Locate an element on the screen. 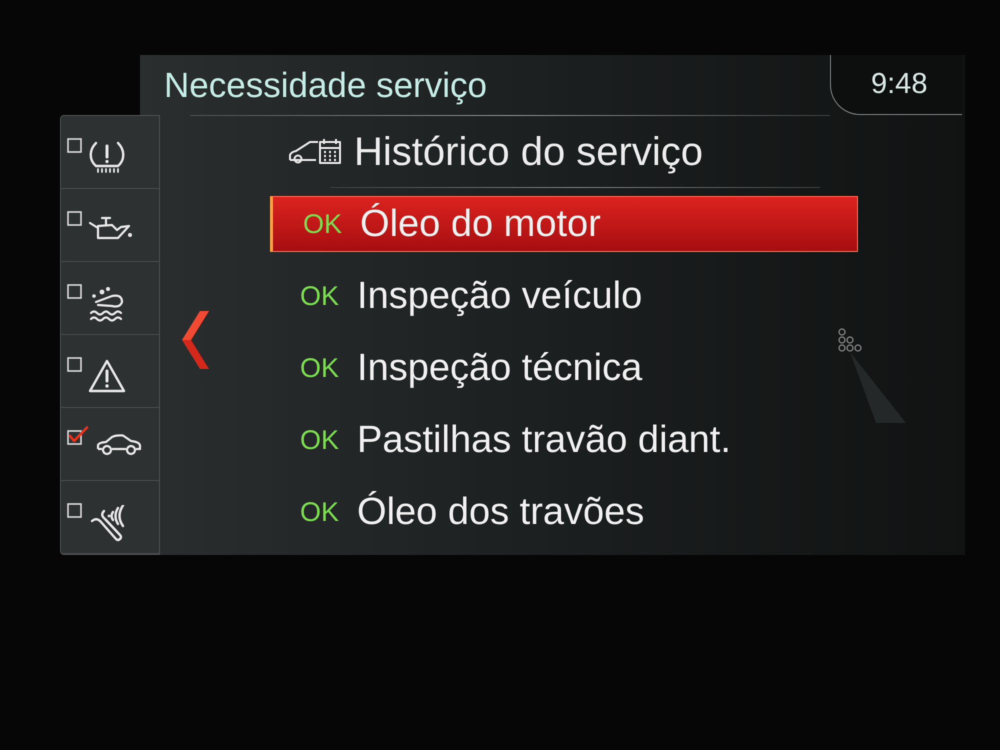  service-row: OK Inspeção veículo is located at coordinates (564, 296).